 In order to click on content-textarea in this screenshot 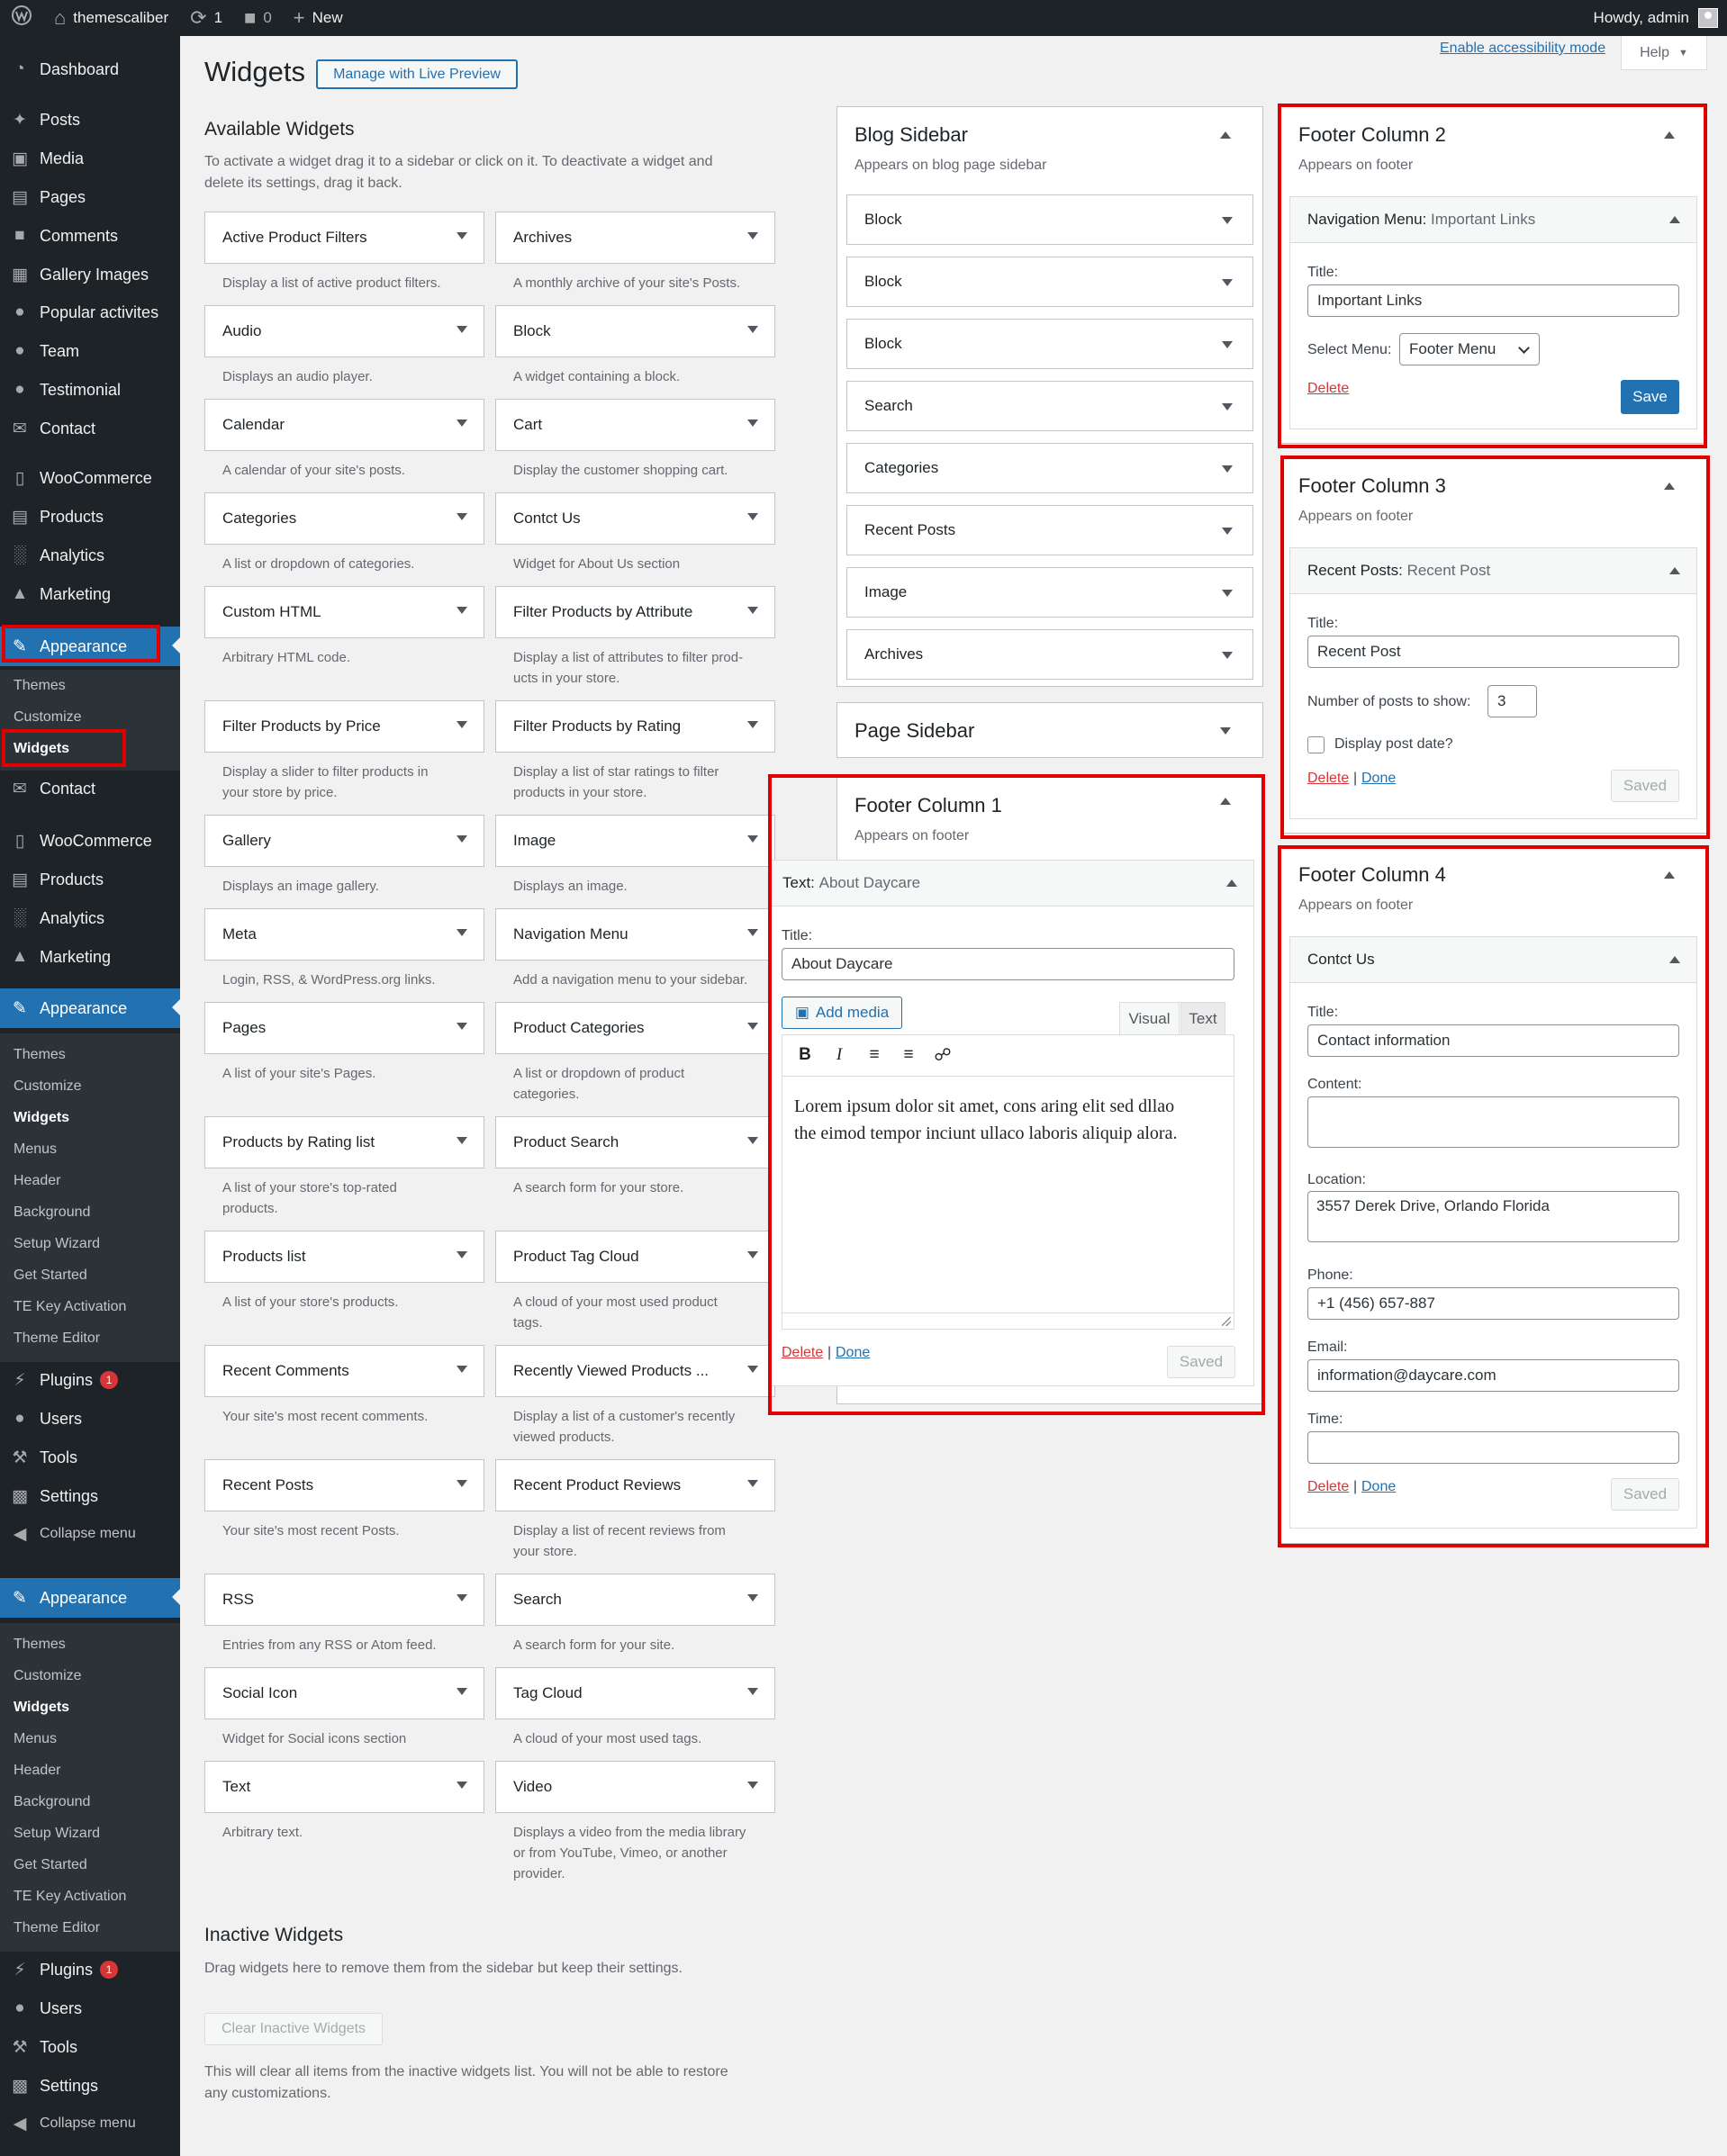, I will do `click(1493, 1122)`.